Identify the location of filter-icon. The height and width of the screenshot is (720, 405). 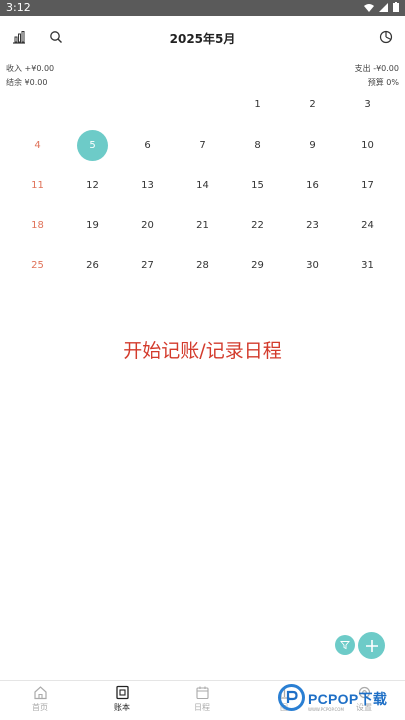
(345, 645).